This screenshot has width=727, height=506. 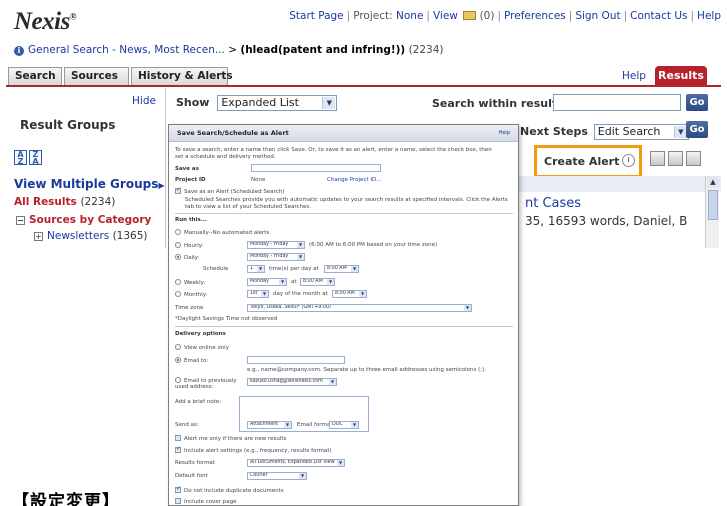 What do you see at coordinates (709, 16) in the screenshot?
I see `help-link: Help` at bounding box center [709, 16].